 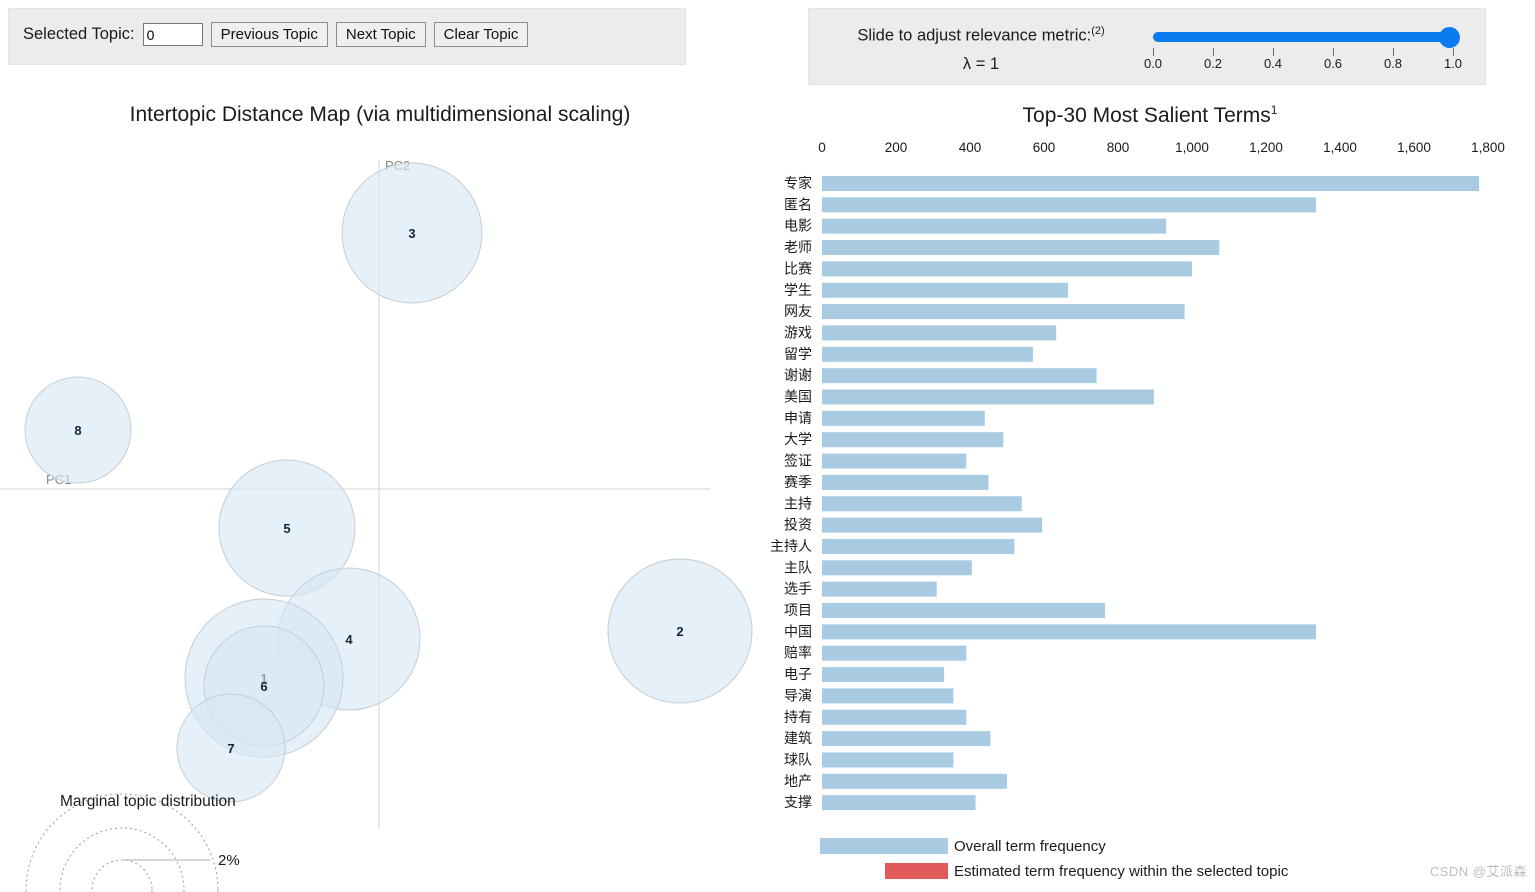 What do you see at coordinates (798, 397) in the screenshot?
I see `term-label: 美国` at bounding box center [798, 397].